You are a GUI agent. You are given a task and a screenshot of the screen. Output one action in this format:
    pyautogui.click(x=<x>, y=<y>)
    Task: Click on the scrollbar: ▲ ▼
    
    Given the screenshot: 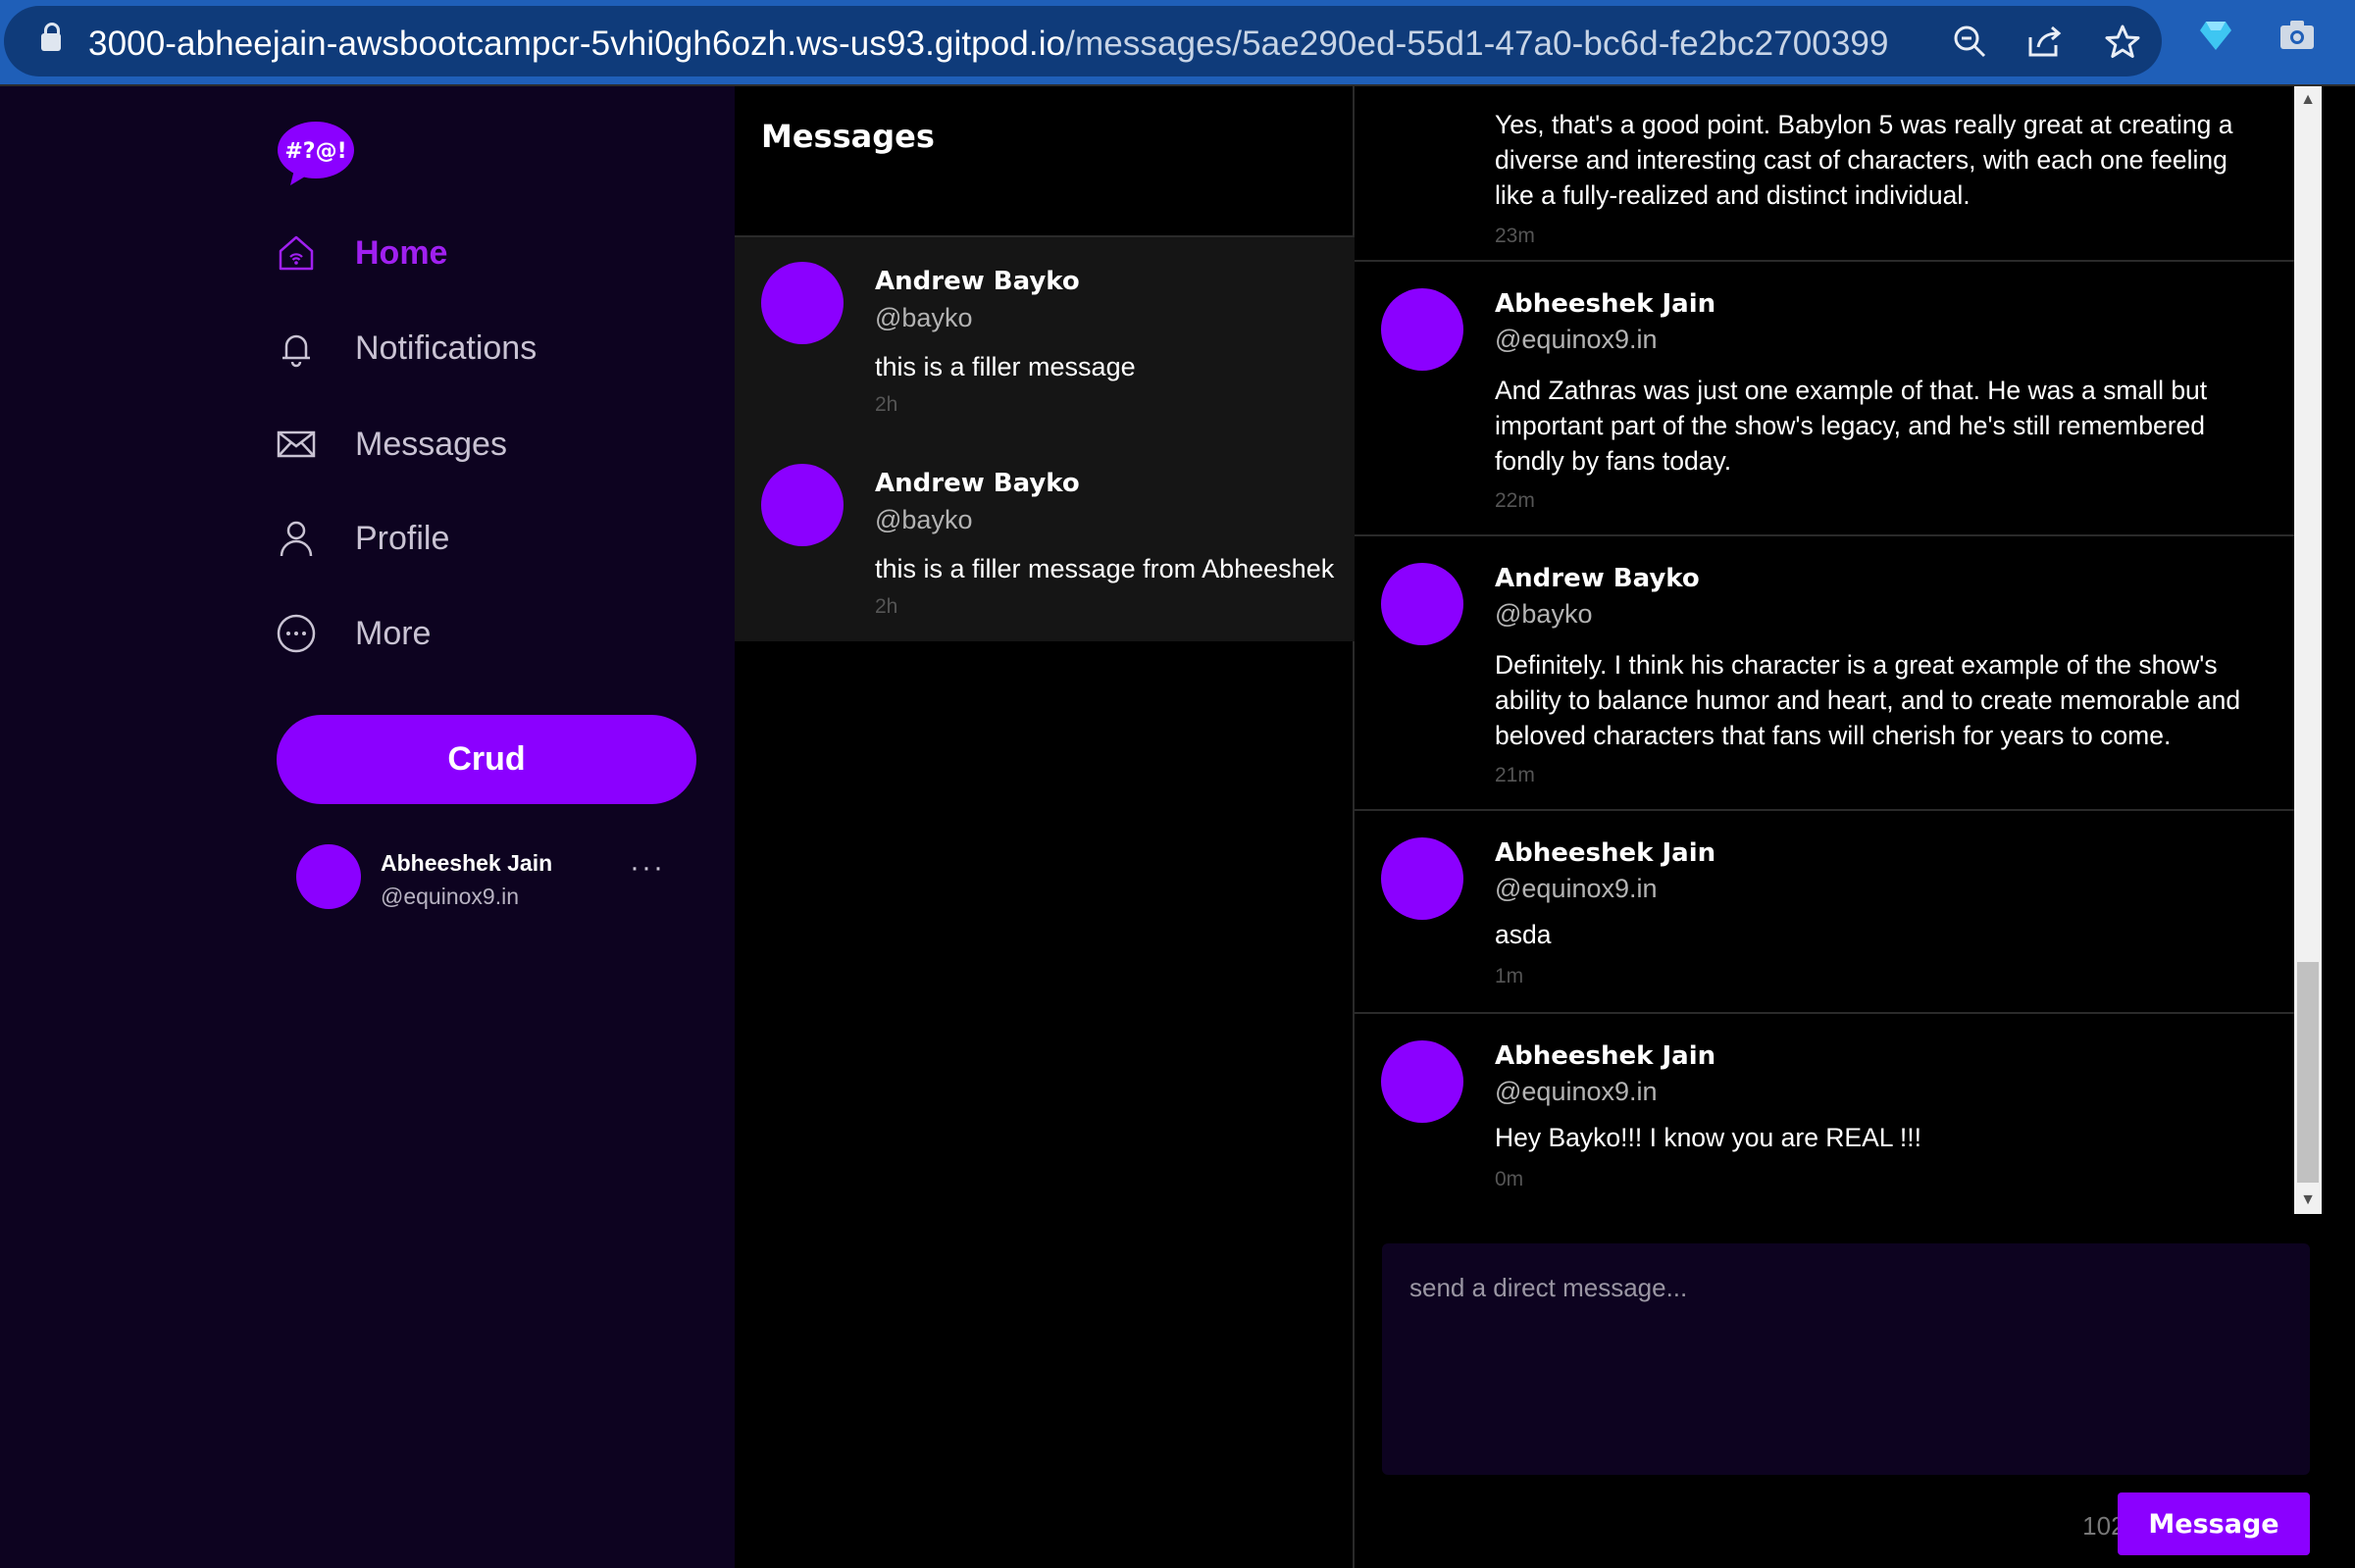 What is the action you would take?
    pyautogui.click(x=2308, y=650)
    